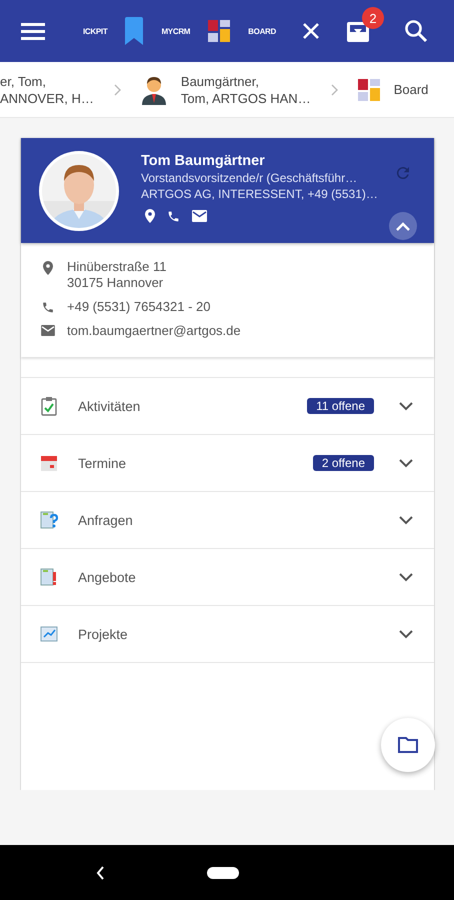 This screenshot has width=454, height=900. What do you see at coordinates (227, 405) in the screenshot?
I see `section-row: Aktivitäten 11 offene` at bounding box center [227, 405].